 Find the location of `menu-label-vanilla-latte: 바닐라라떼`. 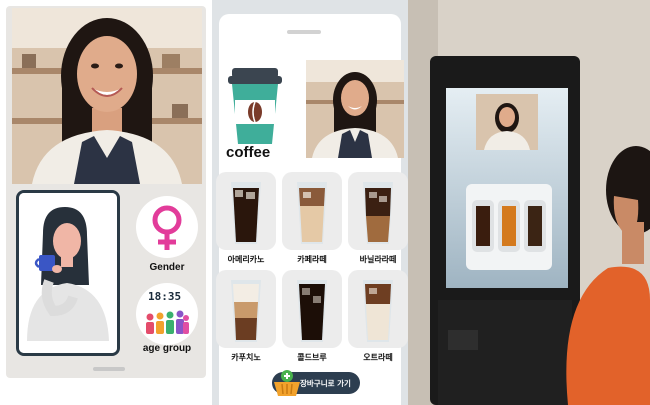

menu-label-vanilla-latte: 바닐라라떼 is located at coordinates (378, 259).